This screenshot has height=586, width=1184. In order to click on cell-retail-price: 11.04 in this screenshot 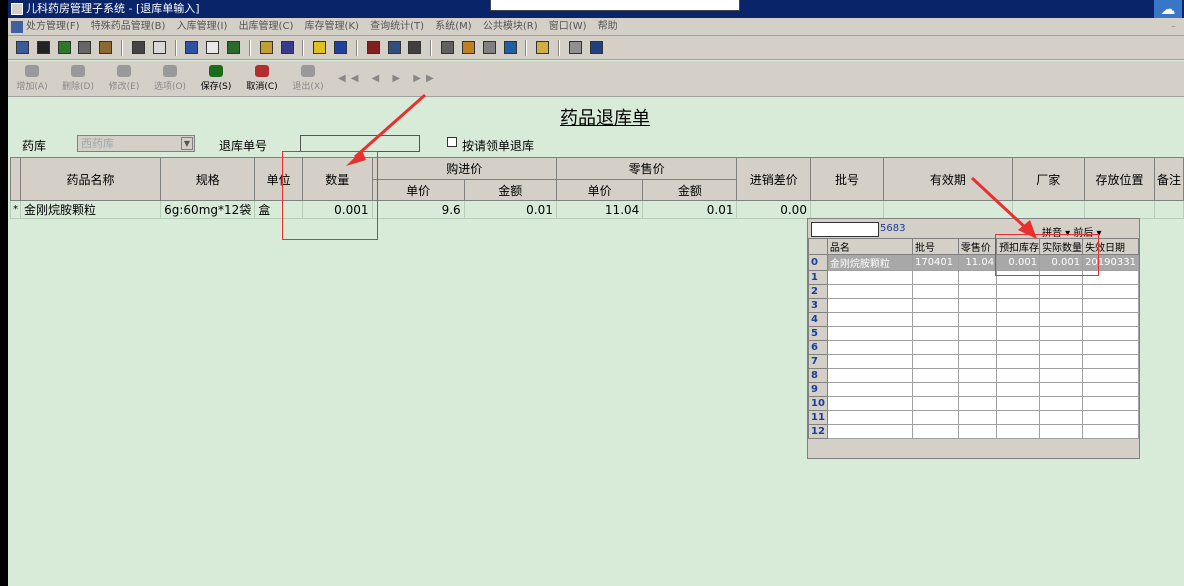, I will do `click(599, 209)`.